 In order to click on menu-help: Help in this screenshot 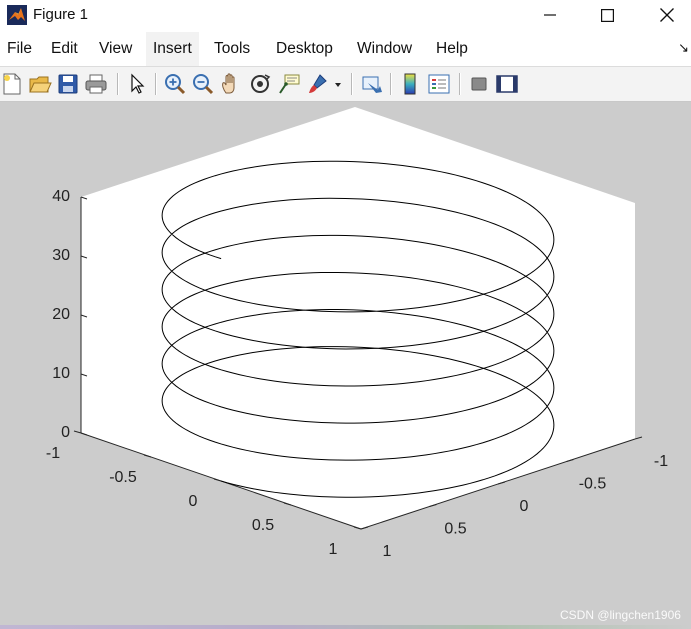, I will do `click(452, 49)`.